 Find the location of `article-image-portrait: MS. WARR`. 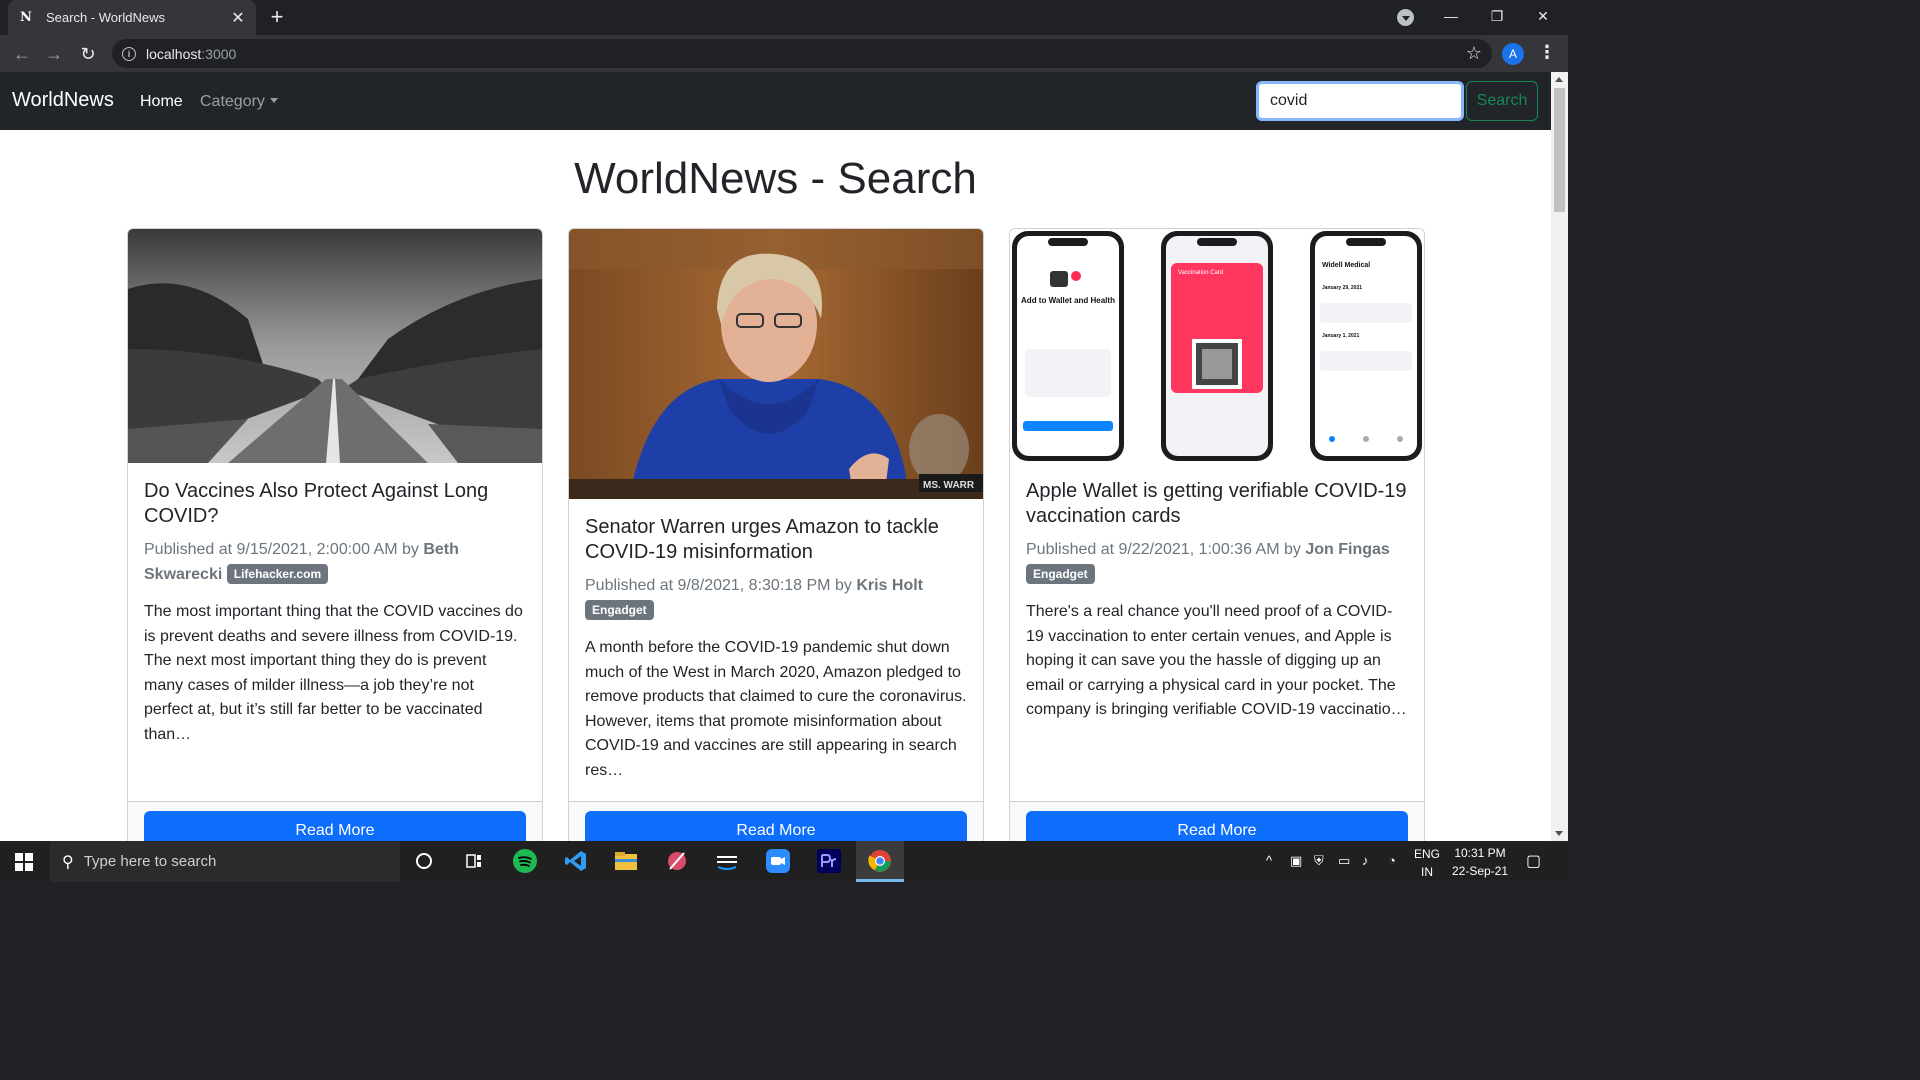

article-image-portrait: MS. WARR is located at coordinates (776, 364).